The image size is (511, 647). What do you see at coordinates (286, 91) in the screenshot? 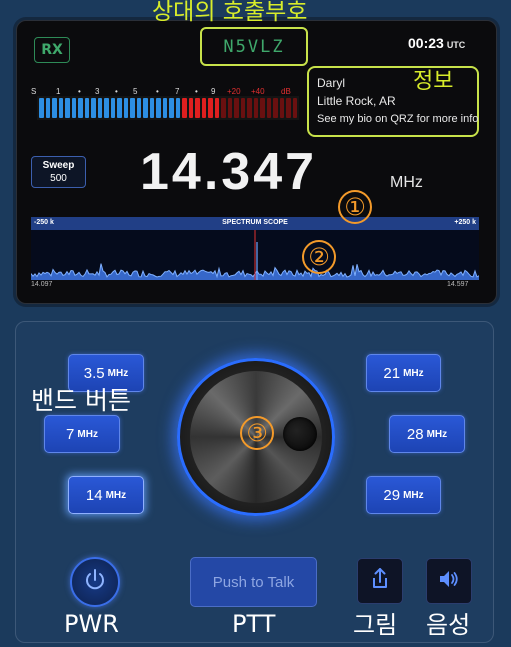
I see `smeter-scale-label: dB` at bounding box center [286, 91].